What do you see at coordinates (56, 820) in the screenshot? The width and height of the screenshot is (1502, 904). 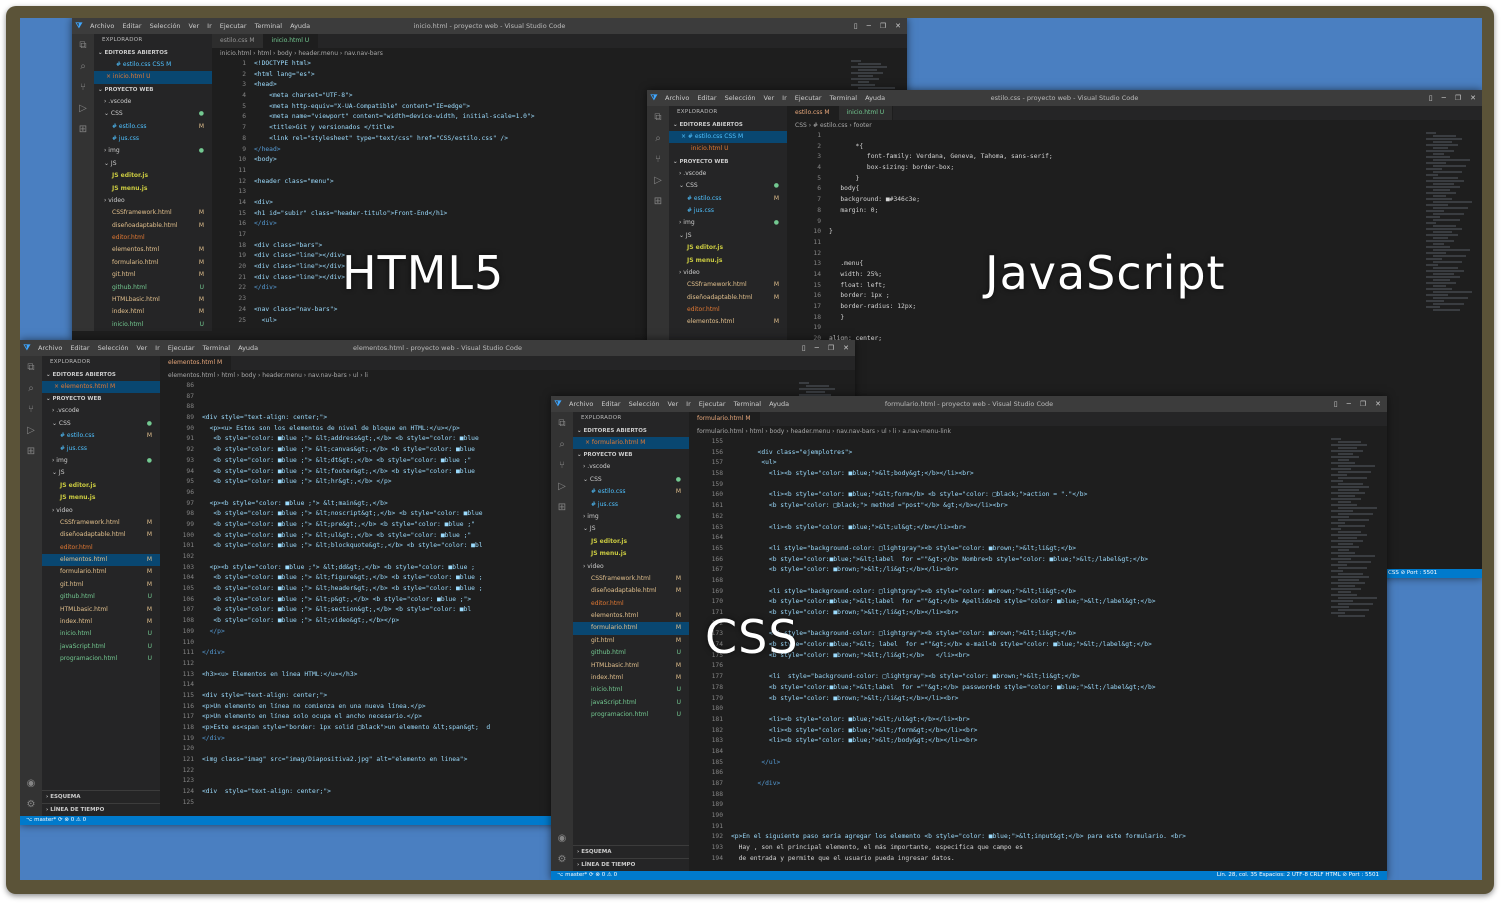 I see `status-text: ⌥ master* ⟳ ⊗ 0 ⚠ 0` at bounding box center [56, 820].